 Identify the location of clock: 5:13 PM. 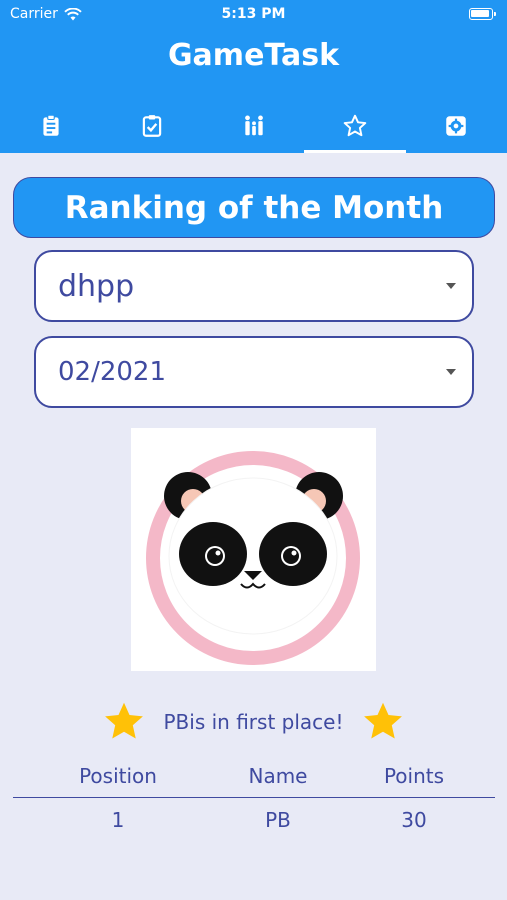
(253, 14).